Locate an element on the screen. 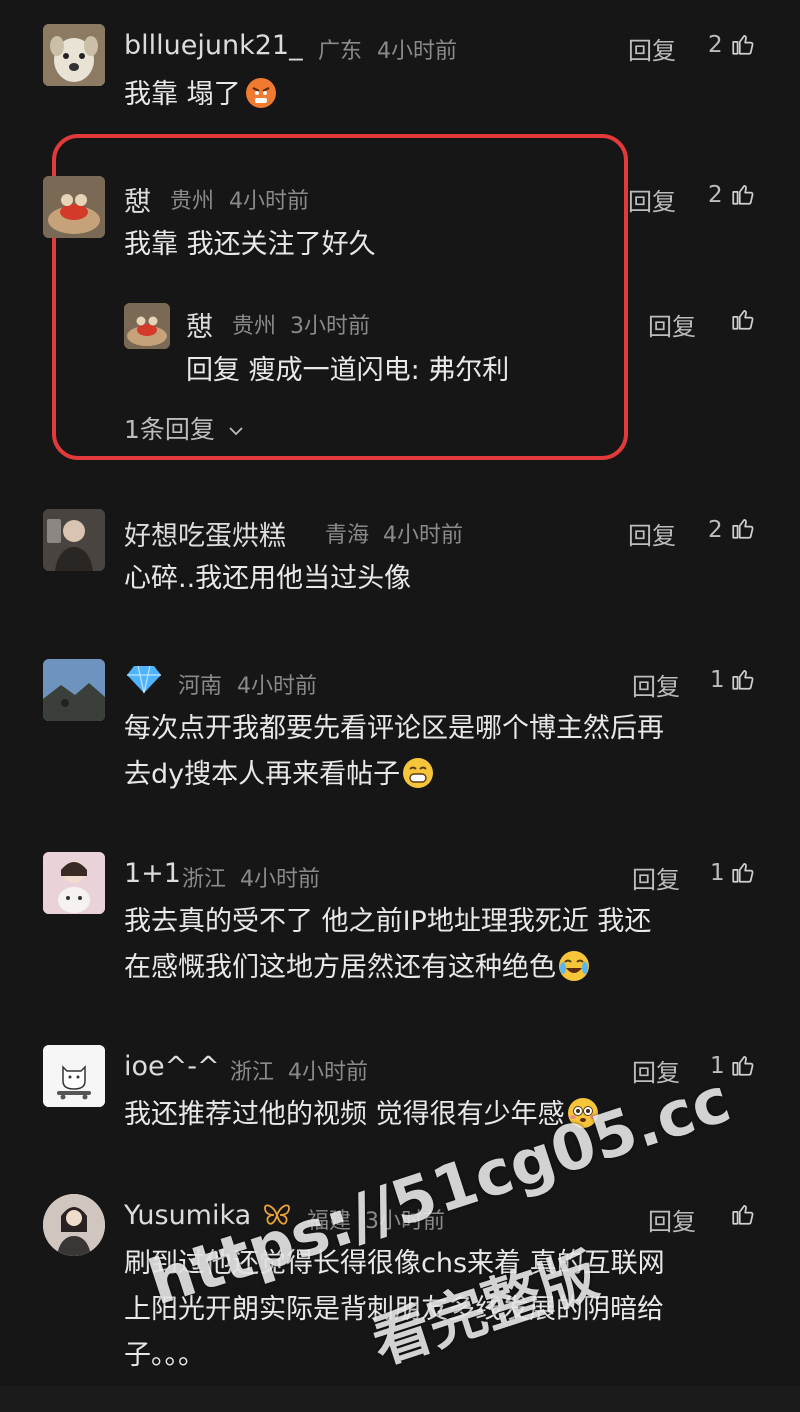  comment-text: 每次点开我都要先看评论区是哪个博主然后再 去dy搜本人再来看帖子 is located at coordinates (444, 752).